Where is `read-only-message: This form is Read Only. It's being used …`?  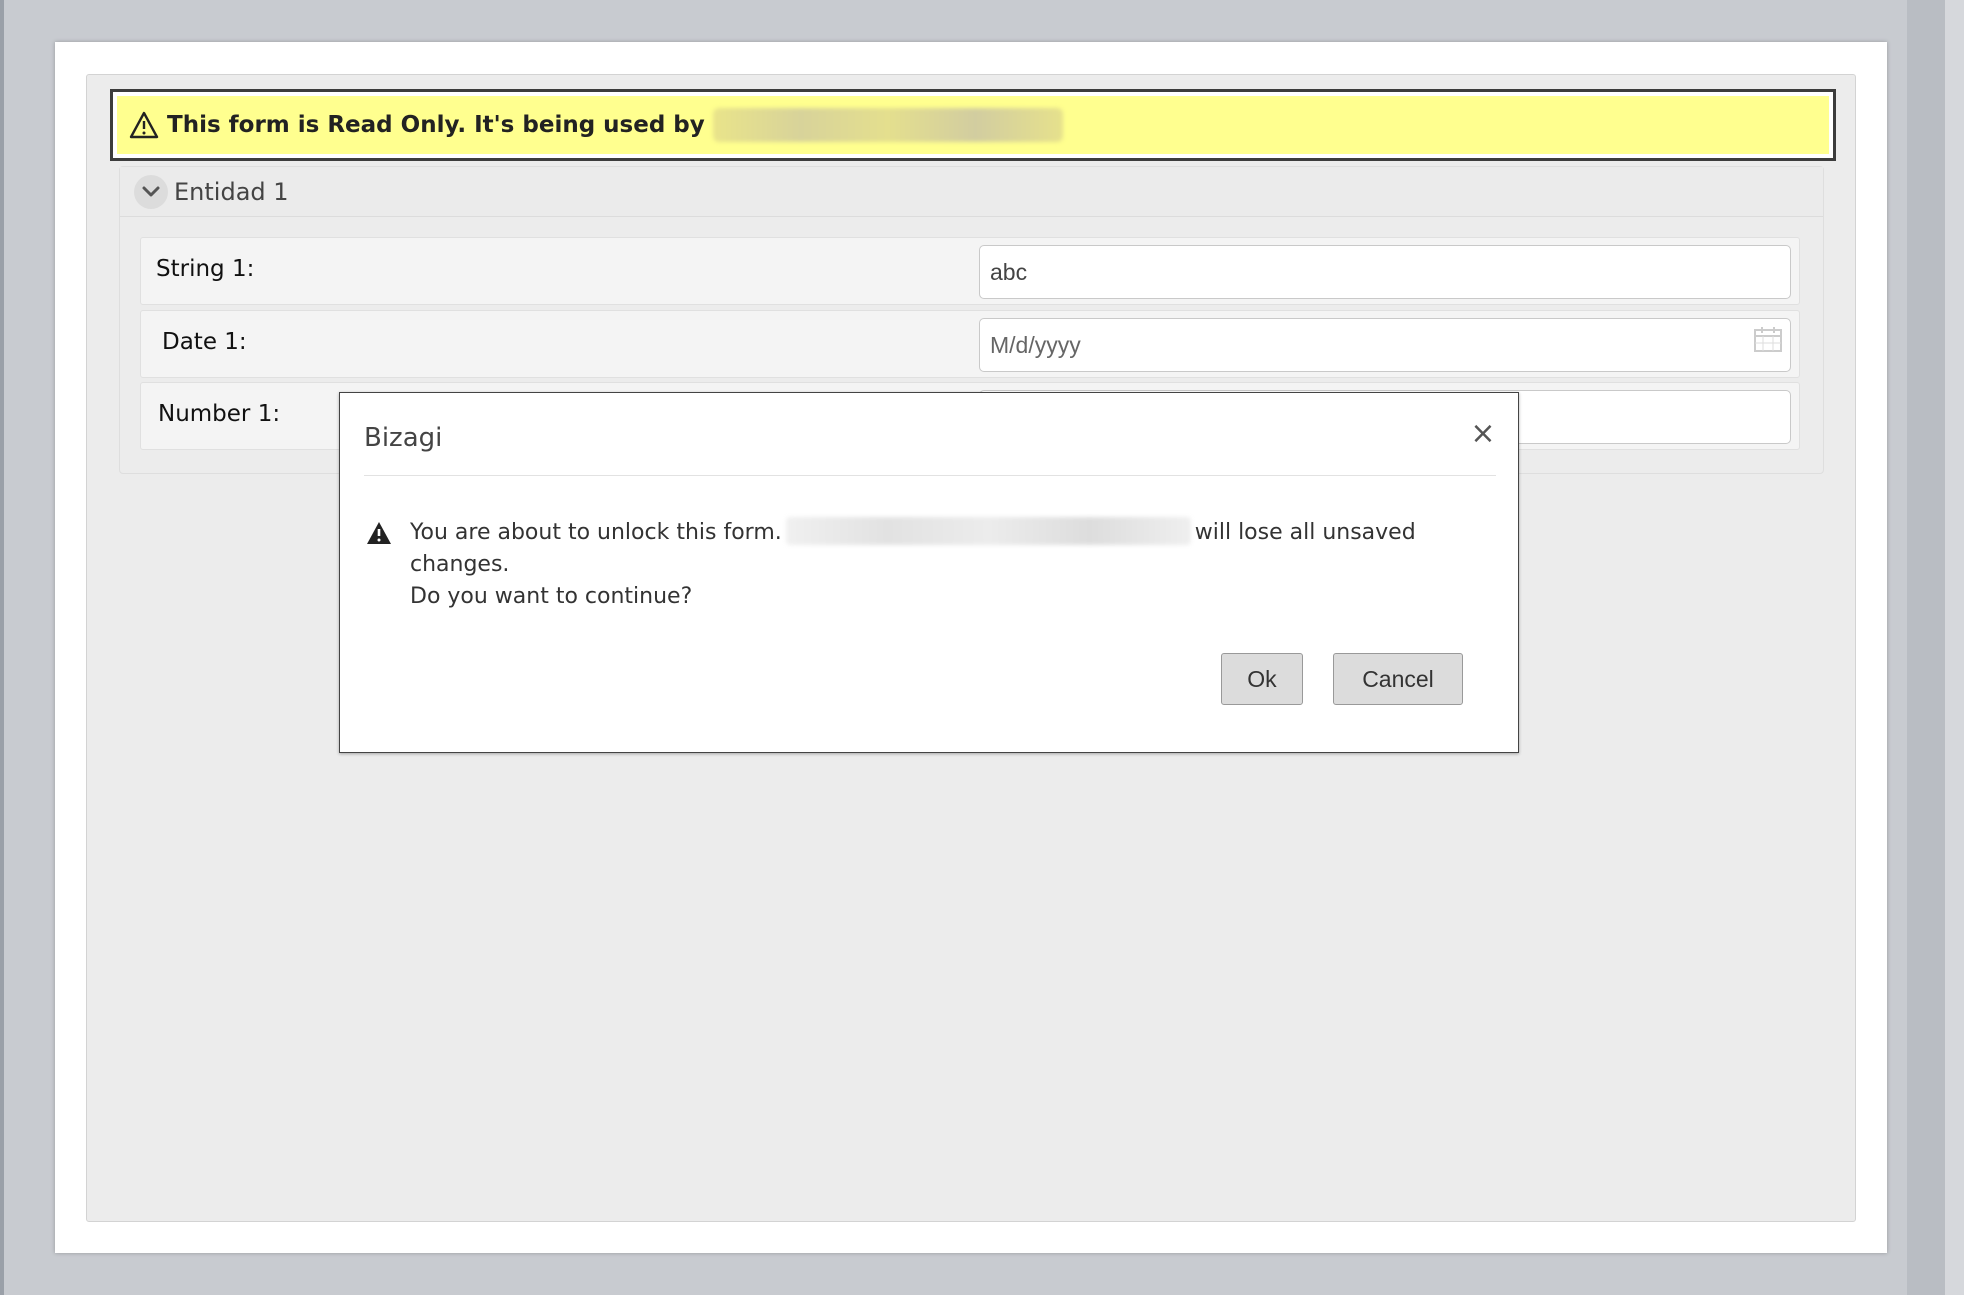
read-only-message: This form is Read Only. It's being used … is located at coordinates (436, 125).